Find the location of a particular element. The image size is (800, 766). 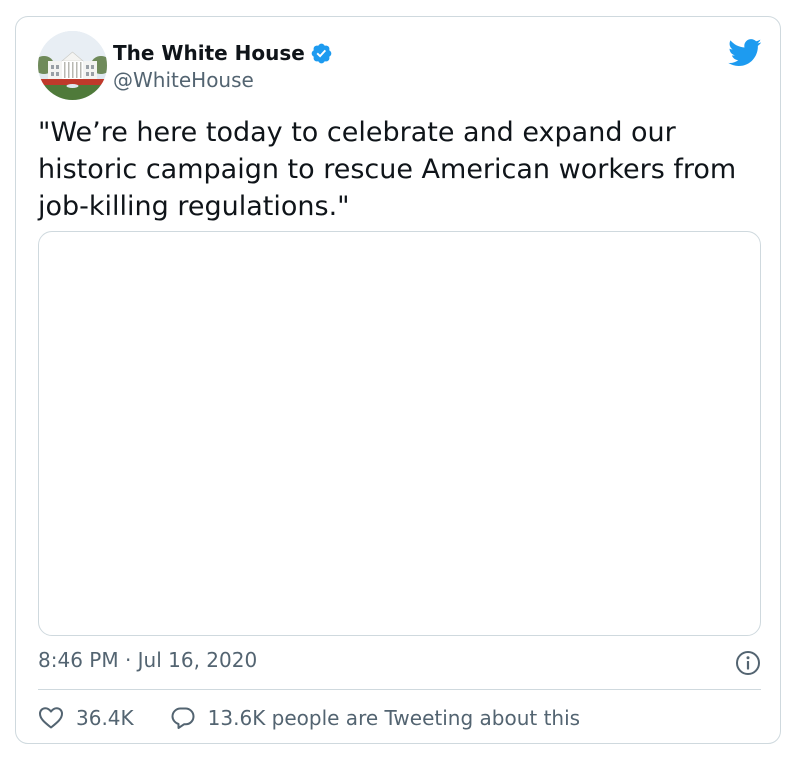

author-name-row: The White House is located at coordinates (223, 53).